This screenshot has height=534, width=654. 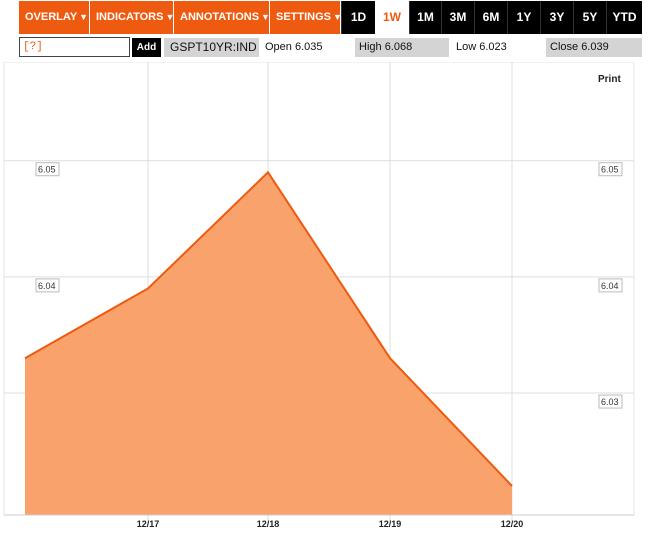 What do you see at coordinates (402, 47) in the screenshot?
I see `high-stat: High 6.068` at bounding box center [402, 47].